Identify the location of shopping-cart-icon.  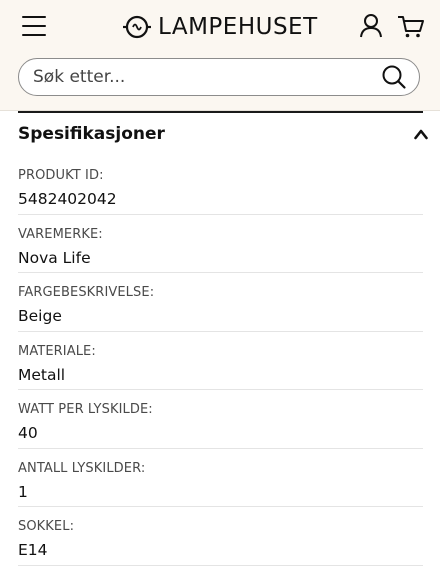
(411, 27).